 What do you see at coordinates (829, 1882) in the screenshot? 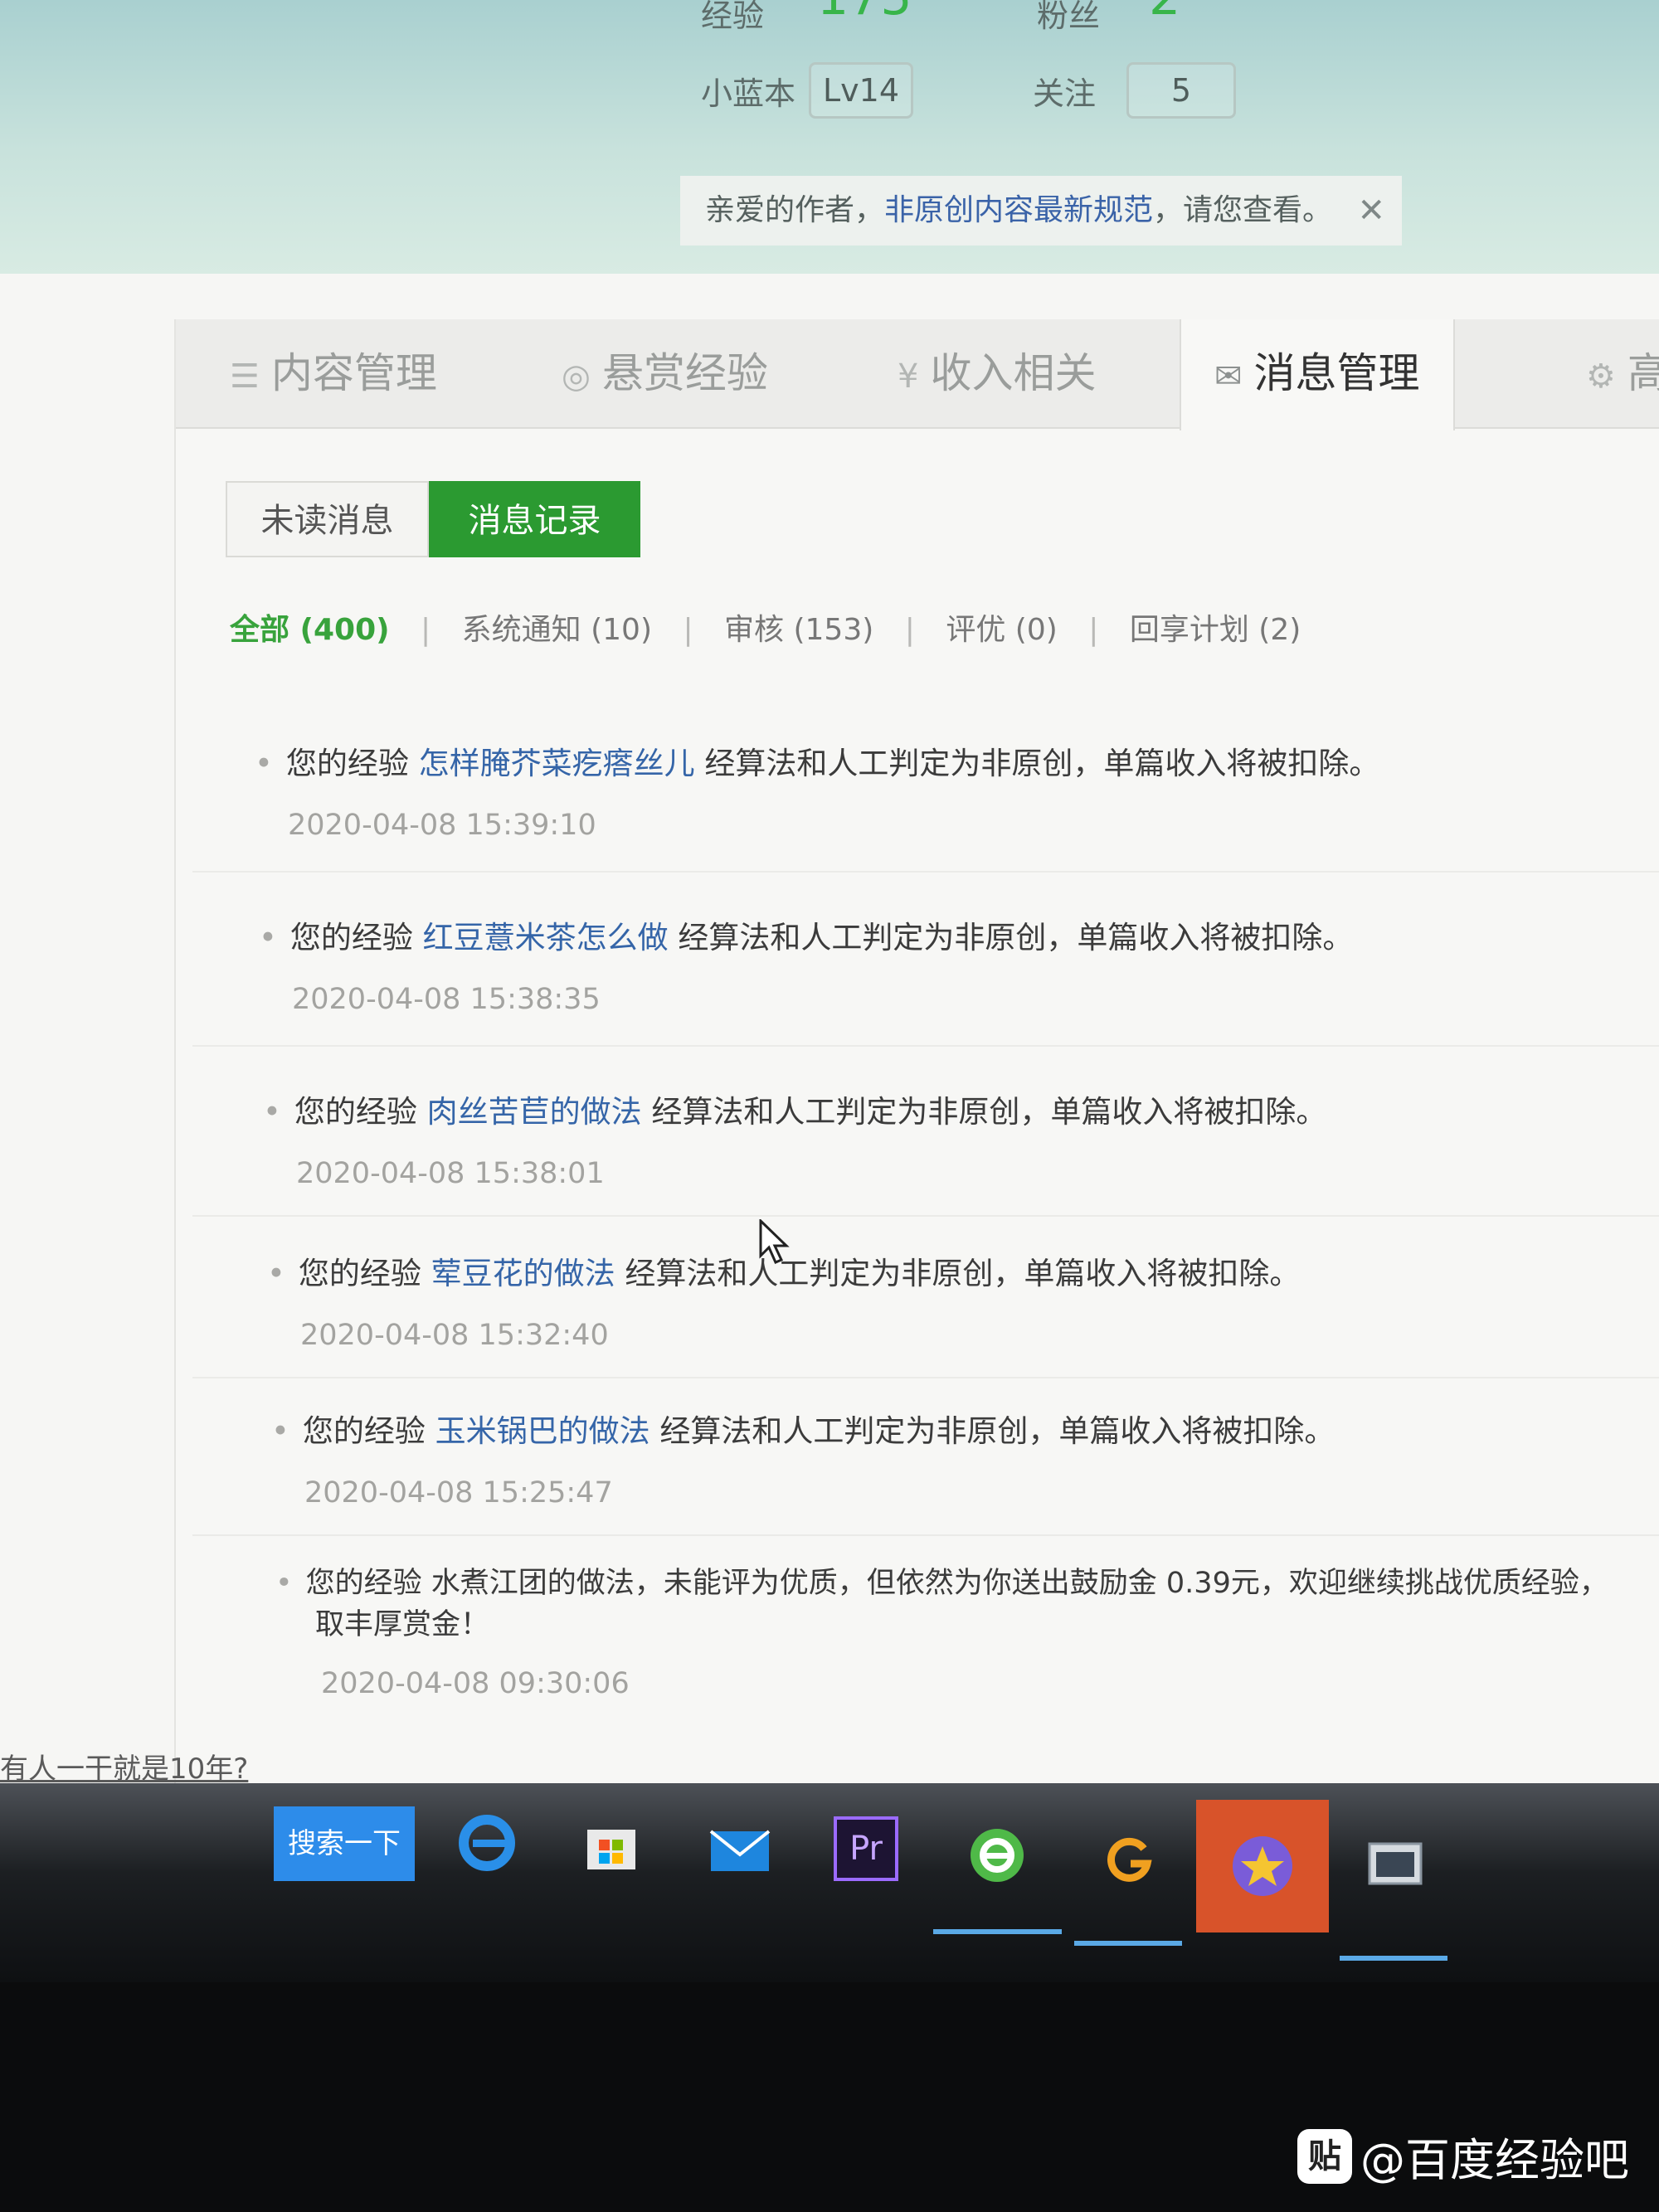
I see `taskbar: 搜索一下 Pr` at bounding box center [829, 1882].